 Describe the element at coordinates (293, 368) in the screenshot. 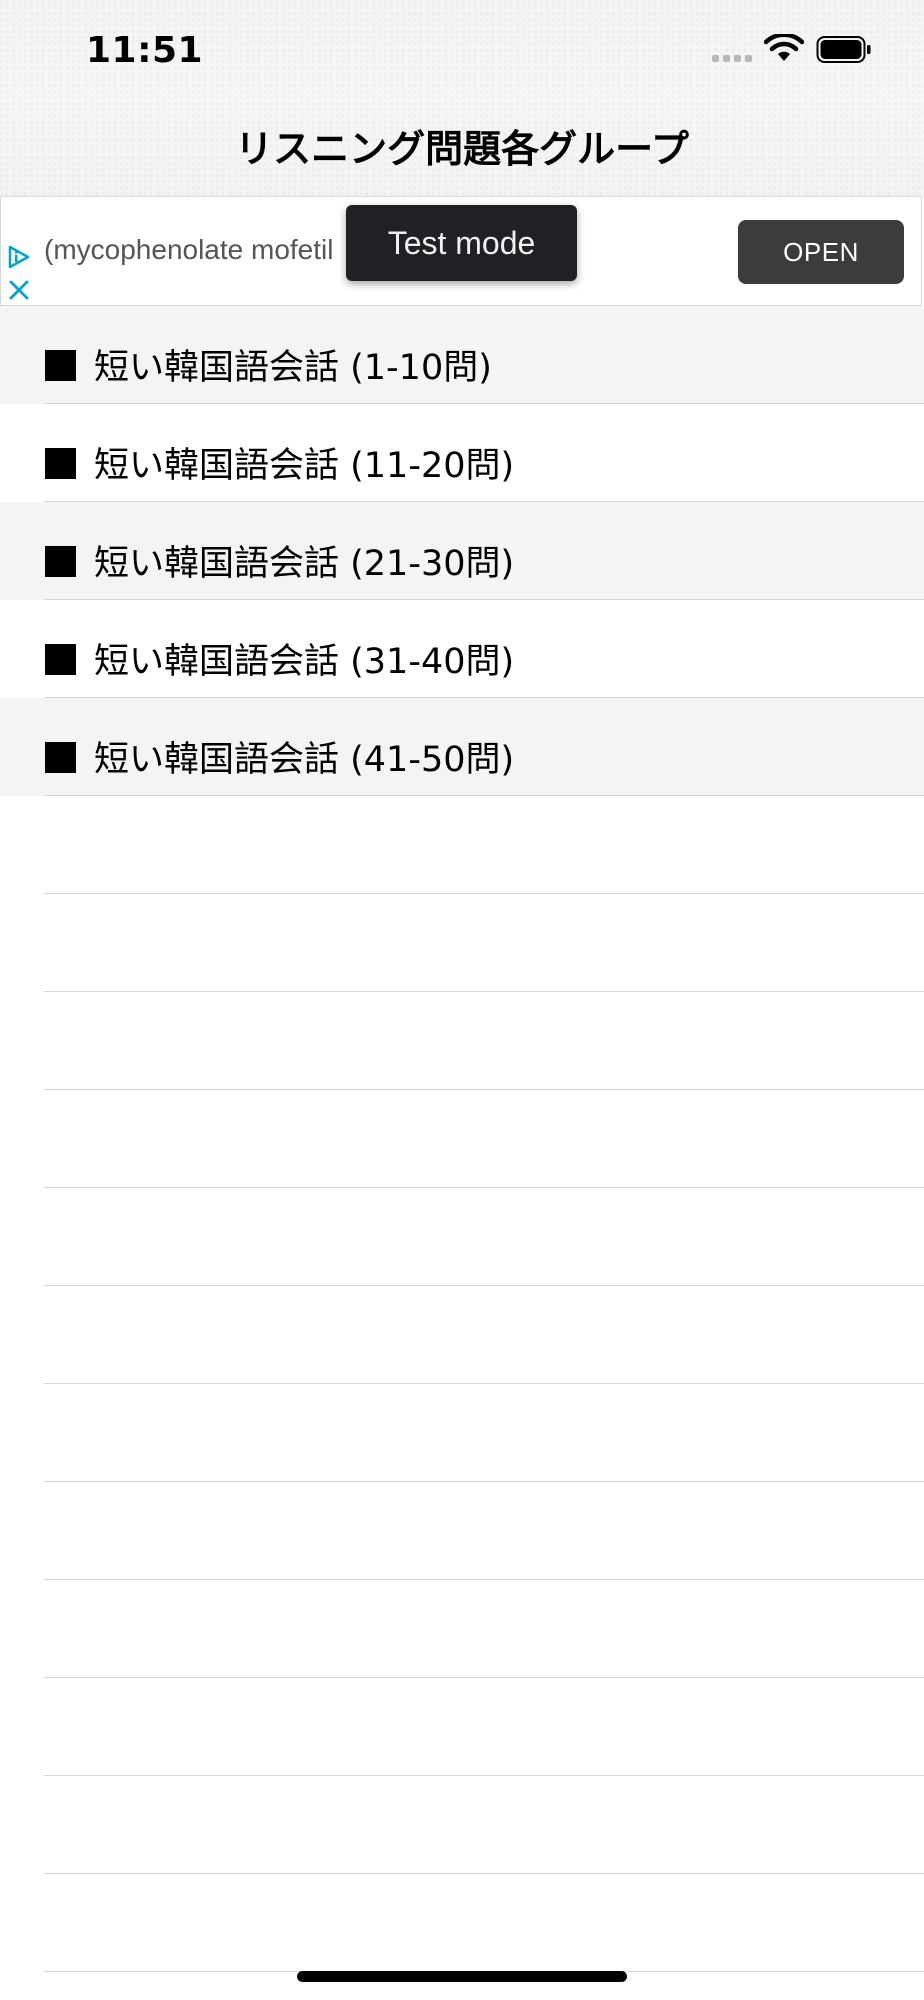

I see `list-item-label: 短い韓国語会話 (1-10問)` at that location.